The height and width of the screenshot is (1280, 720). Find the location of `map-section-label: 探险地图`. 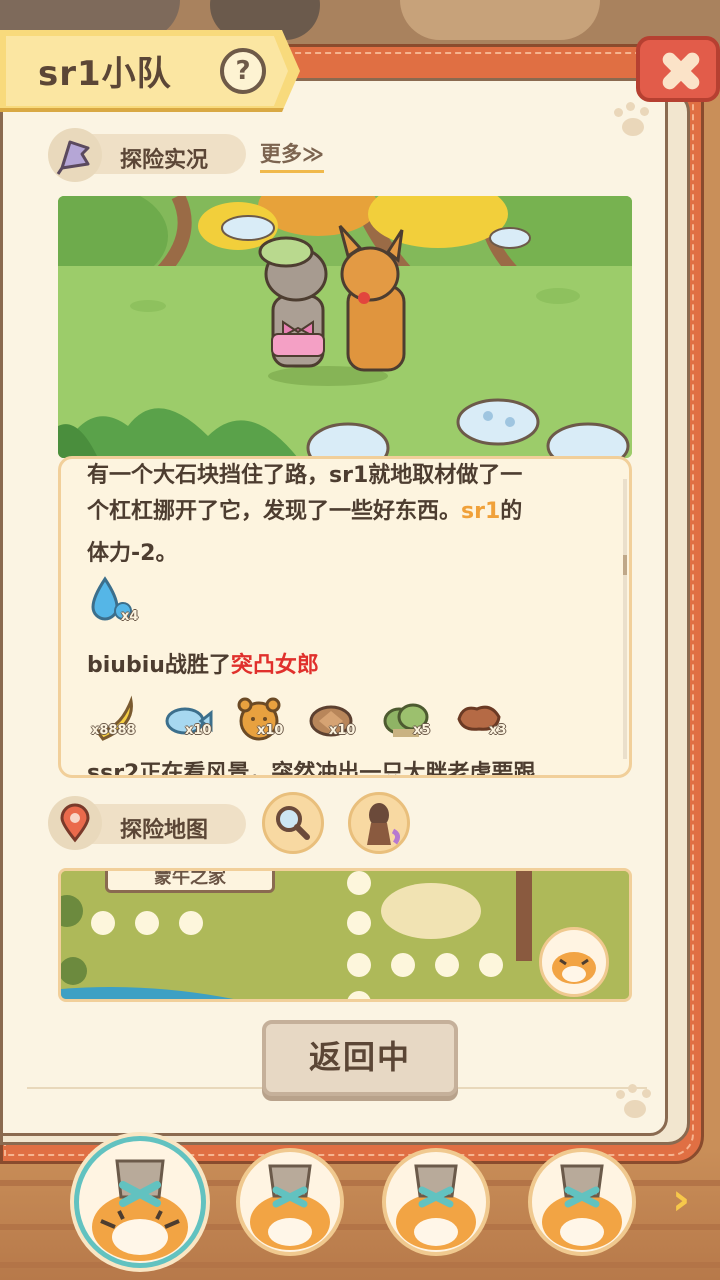

map-section-label: 探险地图 is located at coordinates (164, 830).